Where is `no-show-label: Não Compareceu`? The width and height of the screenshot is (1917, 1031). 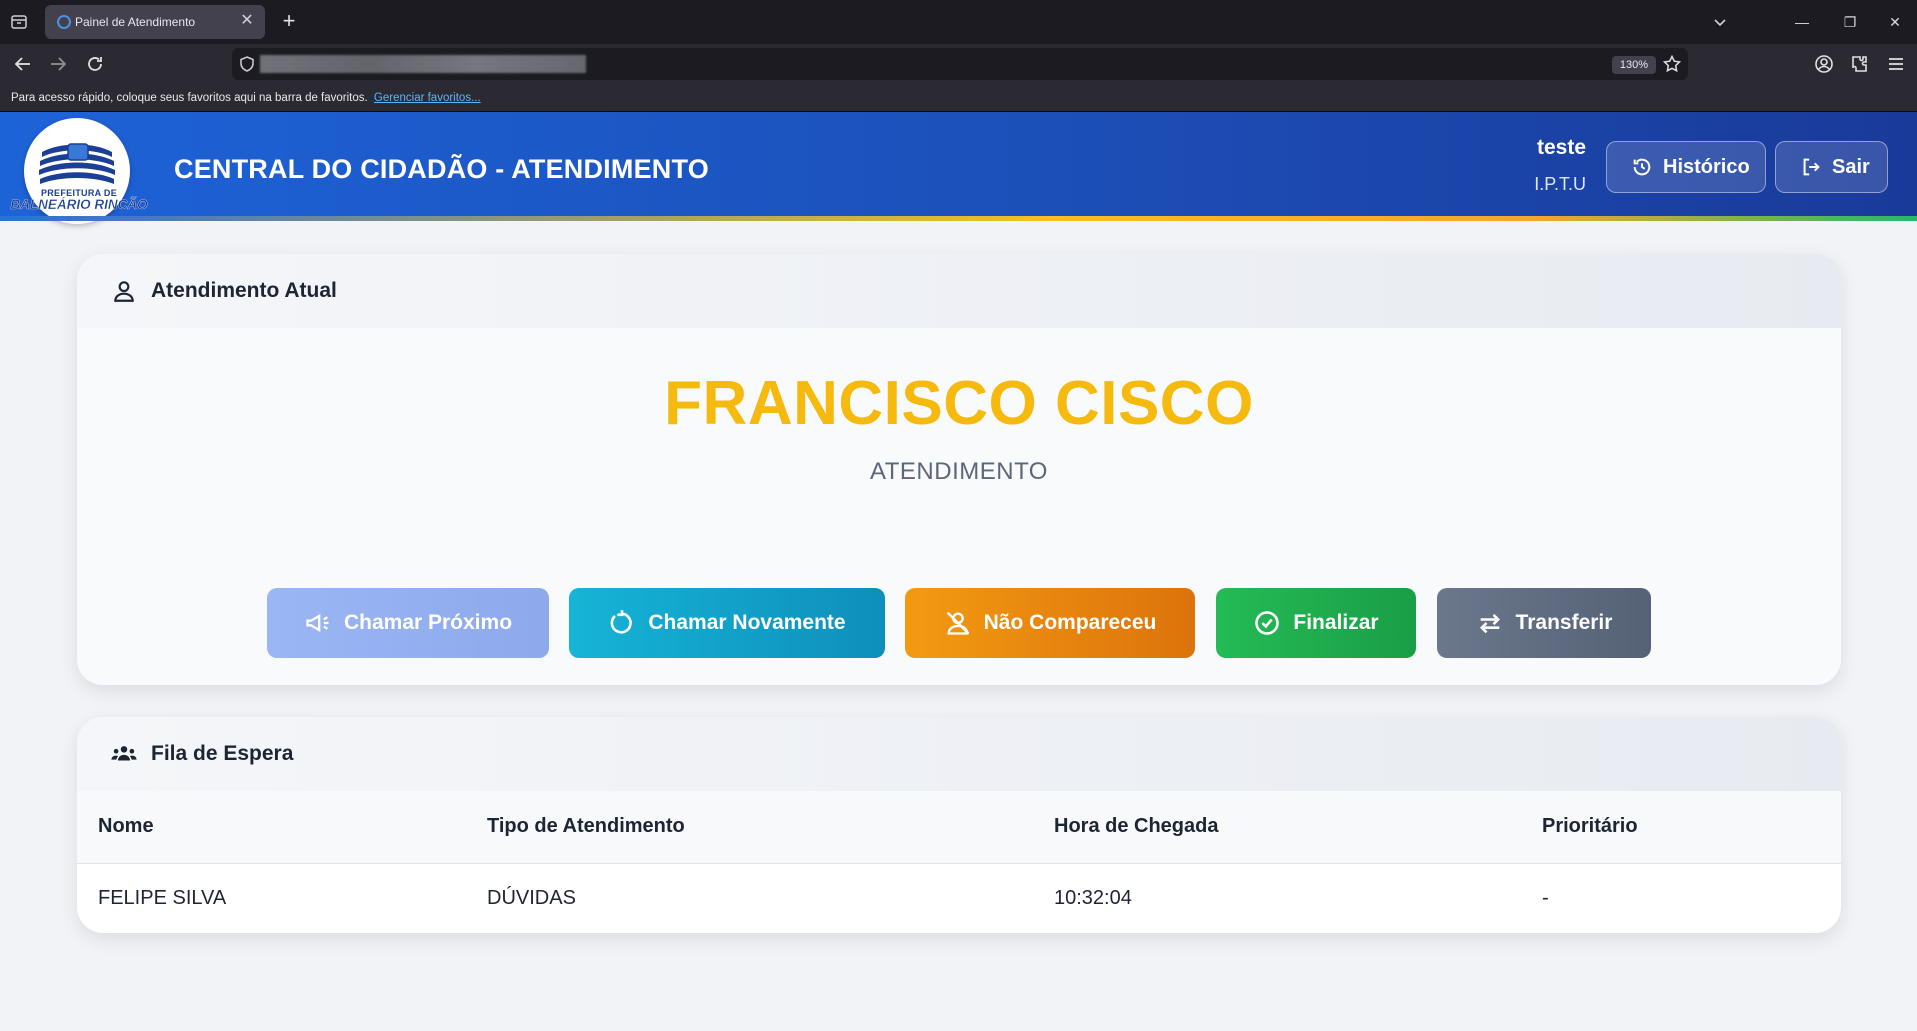
no-show-label: Não Compareceu is located at coordinates (1070, 622).